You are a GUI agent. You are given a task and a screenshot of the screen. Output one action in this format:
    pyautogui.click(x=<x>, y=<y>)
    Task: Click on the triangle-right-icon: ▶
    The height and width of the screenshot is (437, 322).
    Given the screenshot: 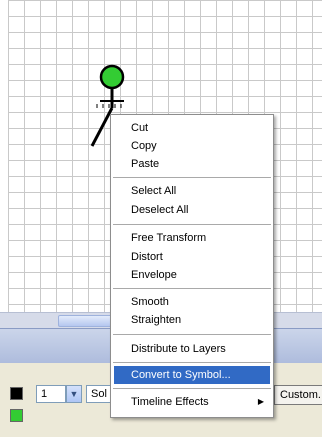 What is the action you would take?
    pyautogui.click(x=260, y=401)
    